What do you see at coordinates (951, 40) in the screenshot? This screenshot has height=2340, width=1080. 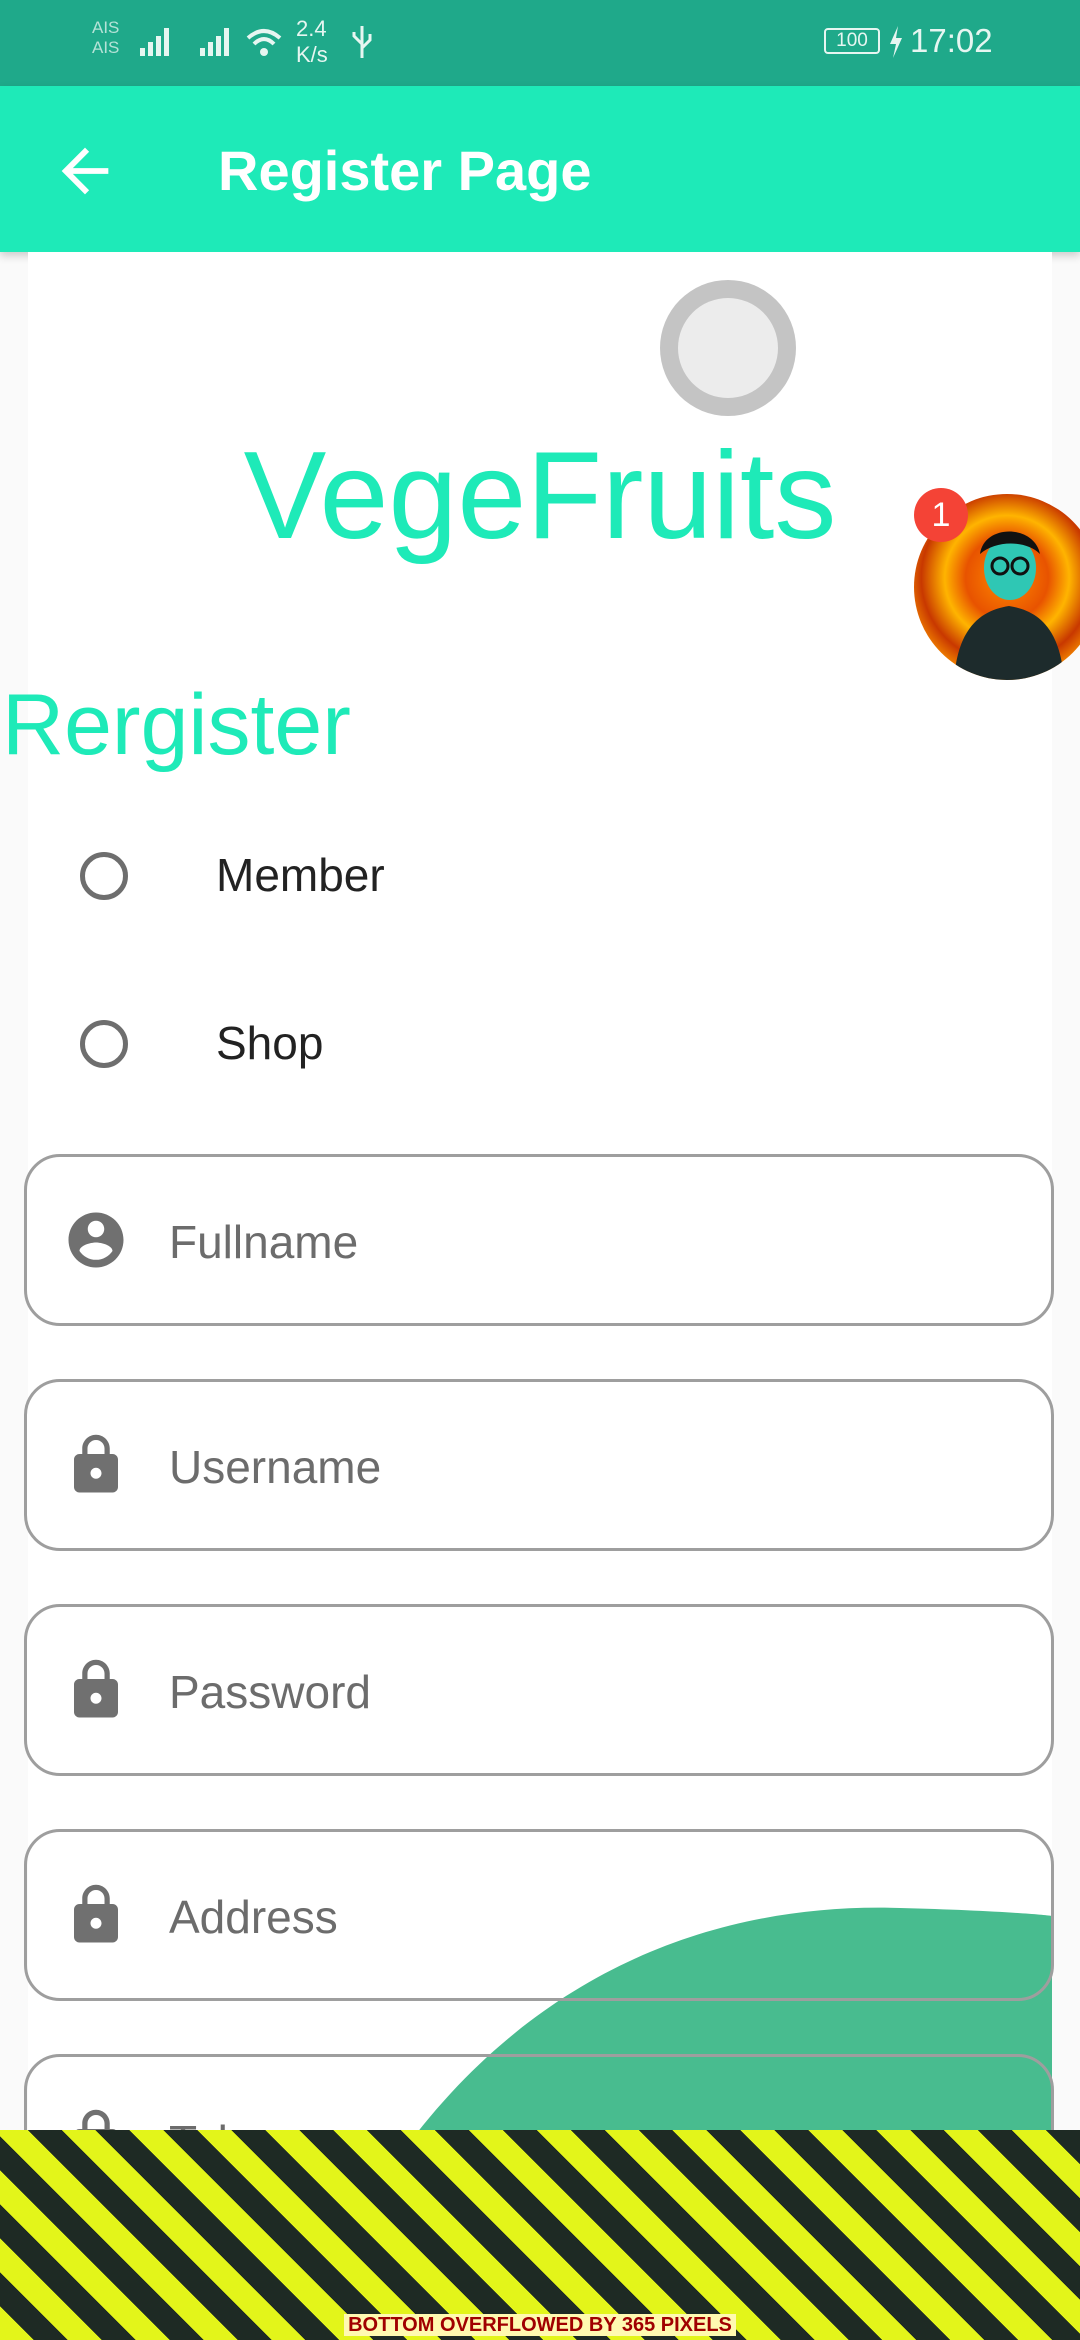 I see `status-time: 17:02` at bounding box center [951, 40].